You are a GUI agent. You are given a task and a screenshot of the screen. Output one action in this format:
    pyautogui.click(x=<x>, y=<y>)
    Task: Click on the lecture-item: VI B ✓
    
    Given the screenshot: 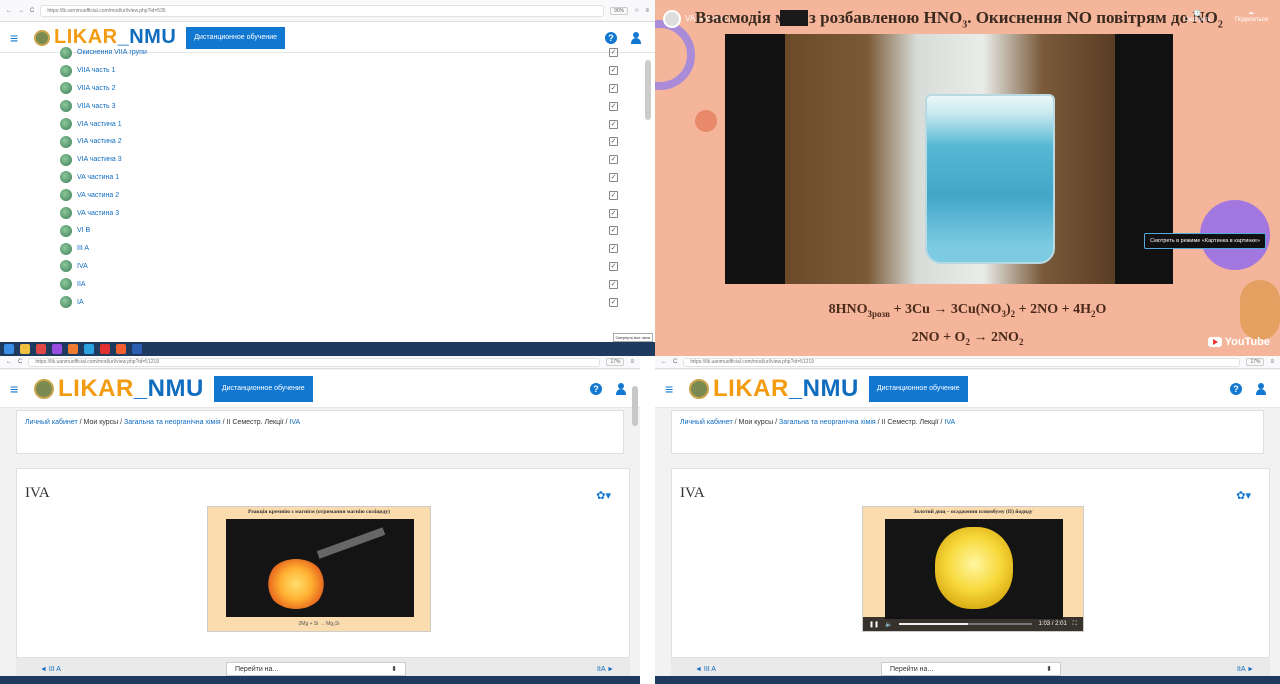 What is the action you would take?
    pyautogui.click(x=332, y=231)
    